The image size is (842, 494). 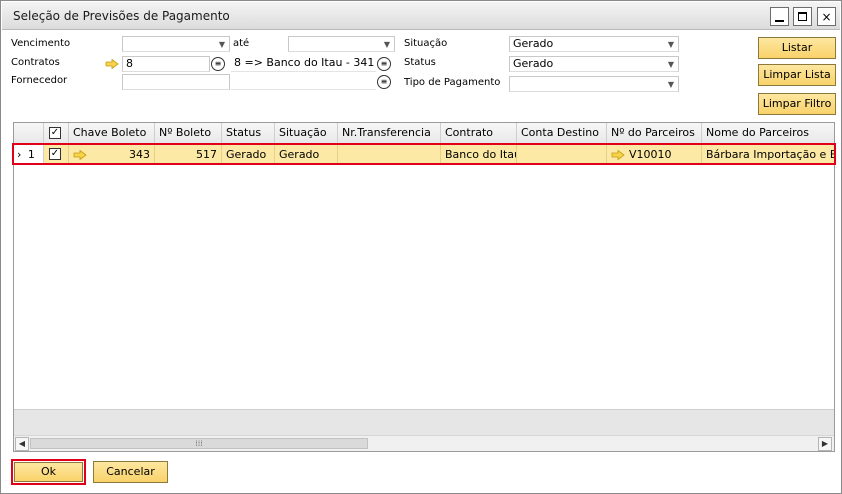 What do you see at coordinates (533, 63) in the screenshot?
I see `status-value: Gerado` at bounding box center [533, 63].